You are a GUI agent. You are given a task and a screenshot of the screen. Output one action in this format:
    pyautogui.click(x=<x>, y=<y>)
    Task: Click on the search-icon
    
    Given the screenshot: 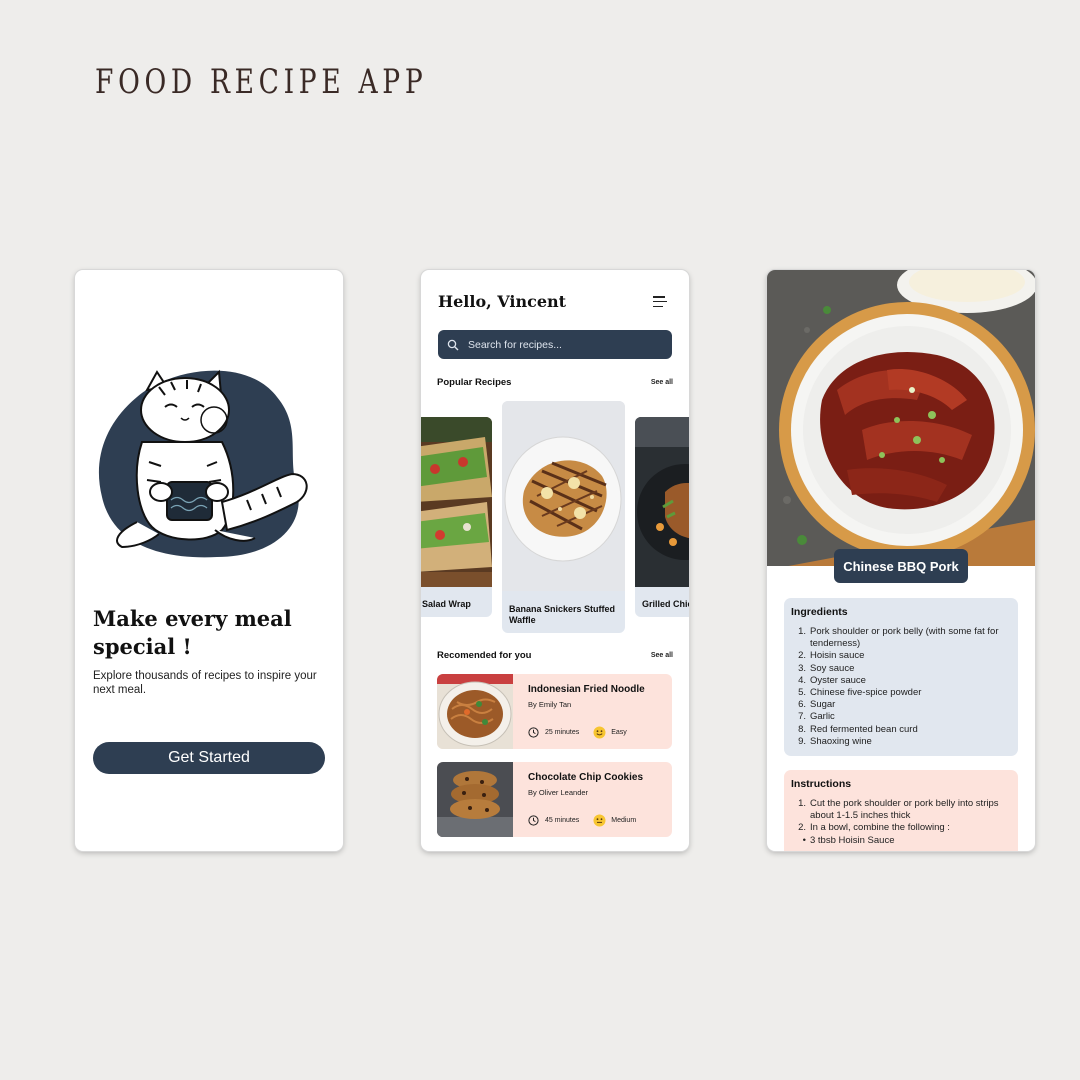 What is the action you would take?
    pyautogui.click(x=453, y=344)
    